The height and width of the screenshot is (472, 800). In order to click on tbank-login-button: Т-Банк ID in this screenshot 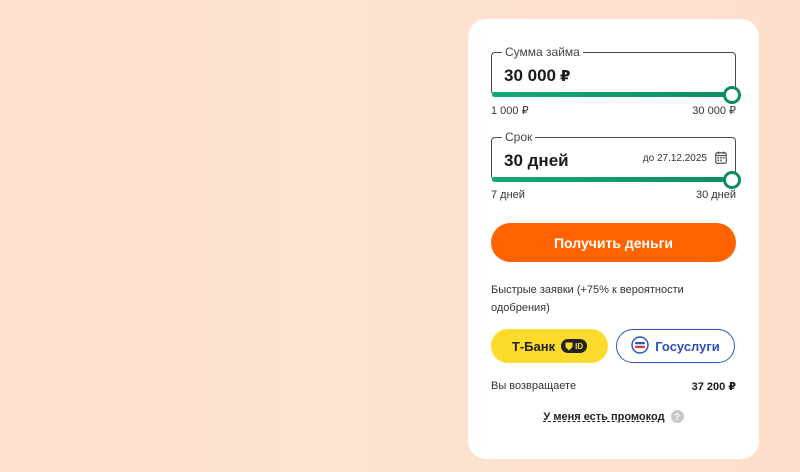, I will do `click(549, 346)`.